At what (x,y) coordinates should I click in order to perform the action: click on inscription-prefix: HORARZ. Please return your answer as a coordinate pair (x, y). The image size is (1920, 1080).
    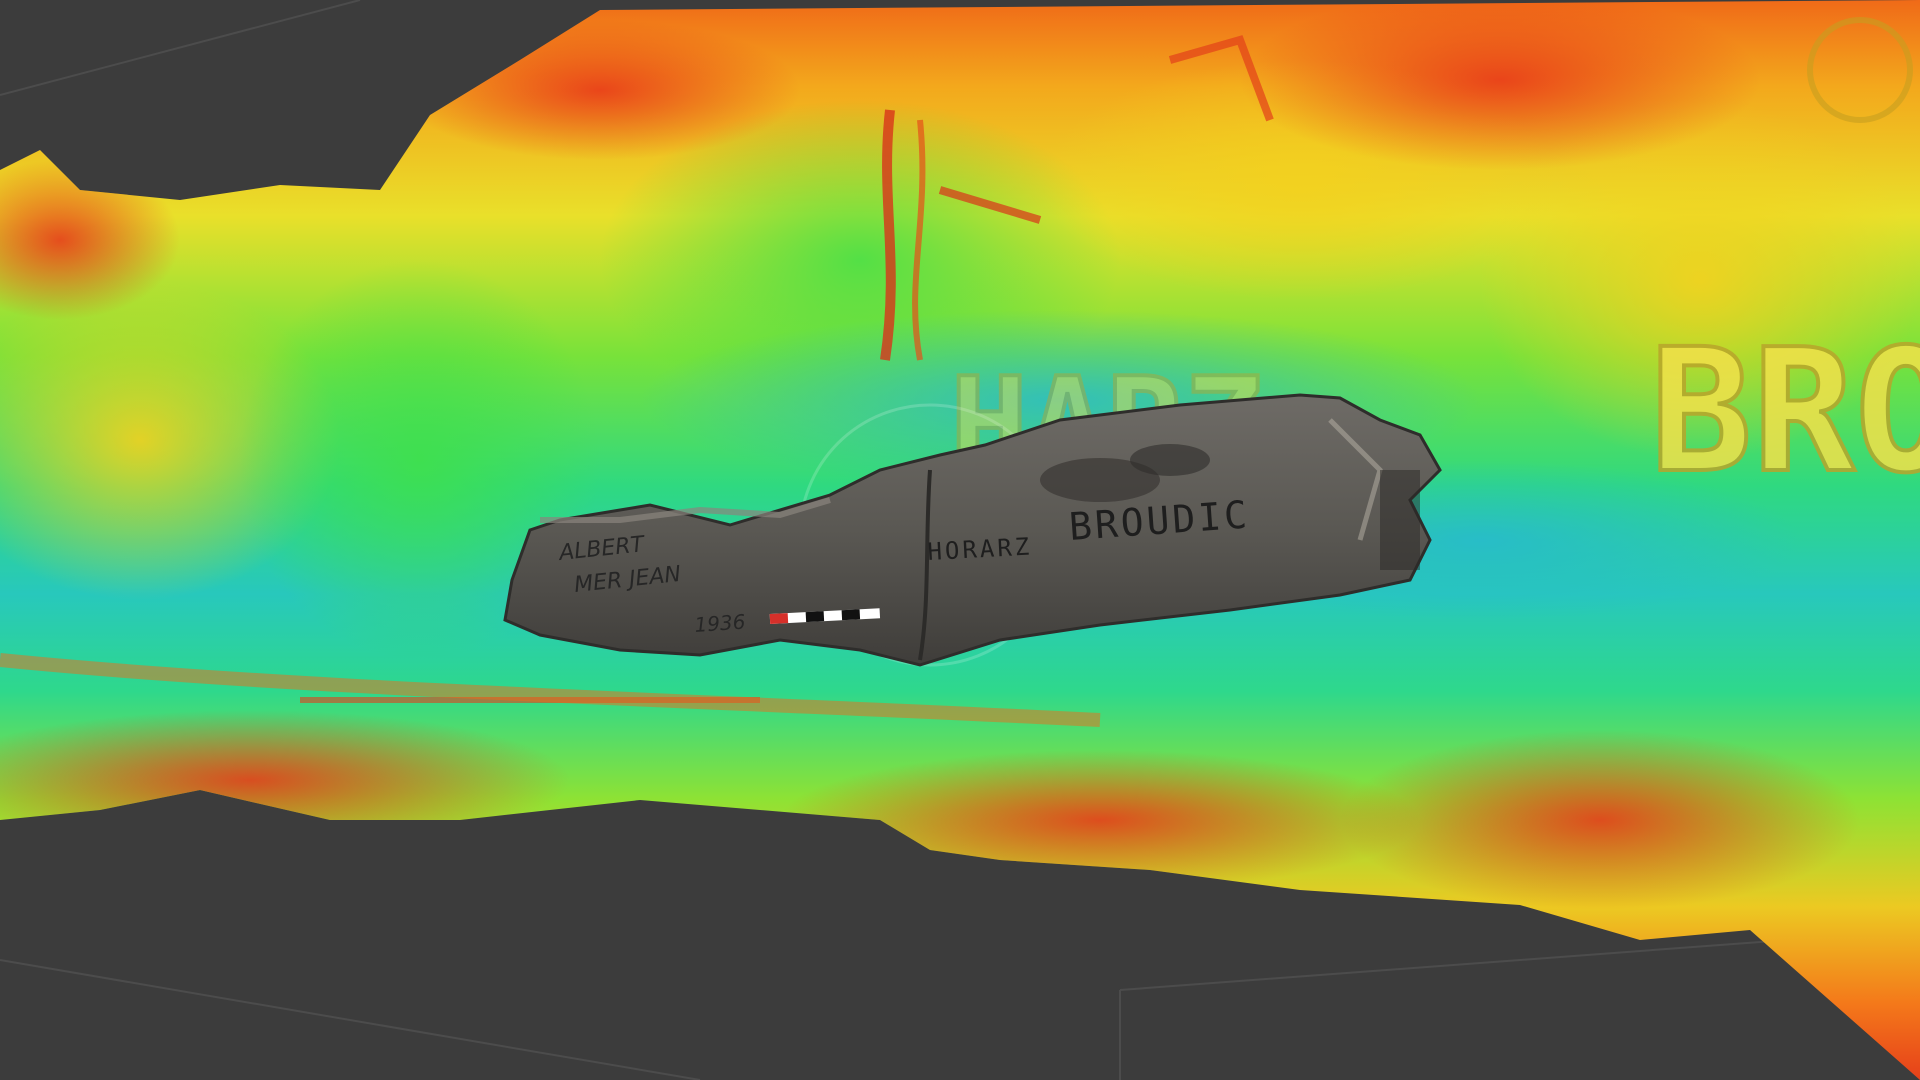
    Looking at the image, I should click on (980, 549).